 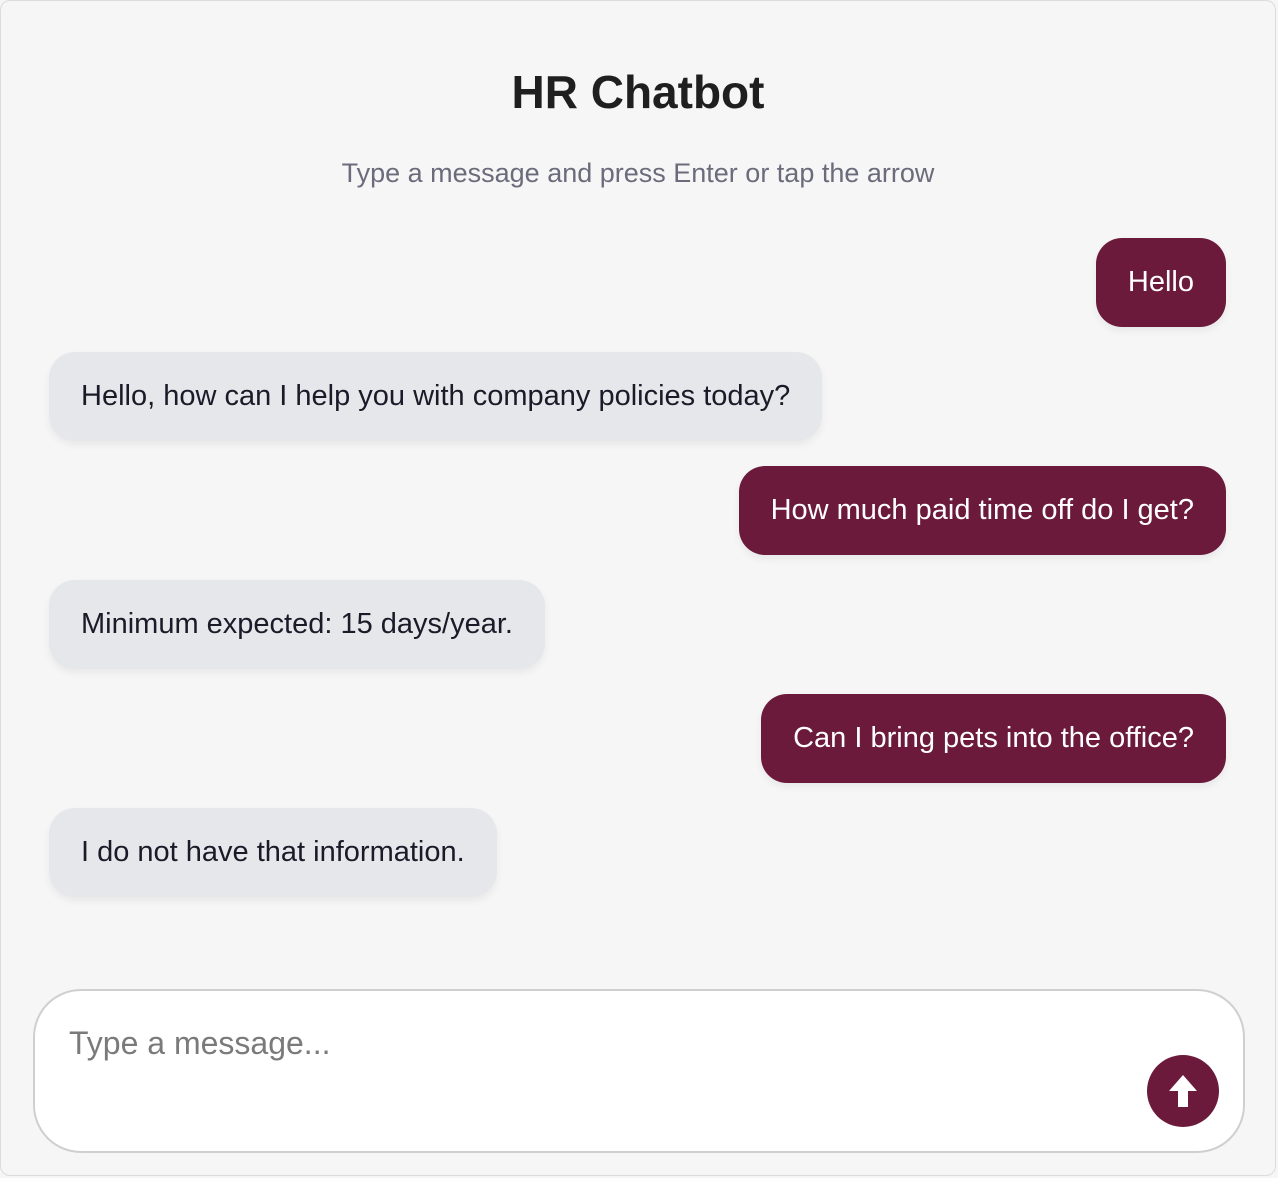 What do you see at coordinates (599, 1070) in the screenshot?
I see `message-input` at bounding box center [599, 1070].